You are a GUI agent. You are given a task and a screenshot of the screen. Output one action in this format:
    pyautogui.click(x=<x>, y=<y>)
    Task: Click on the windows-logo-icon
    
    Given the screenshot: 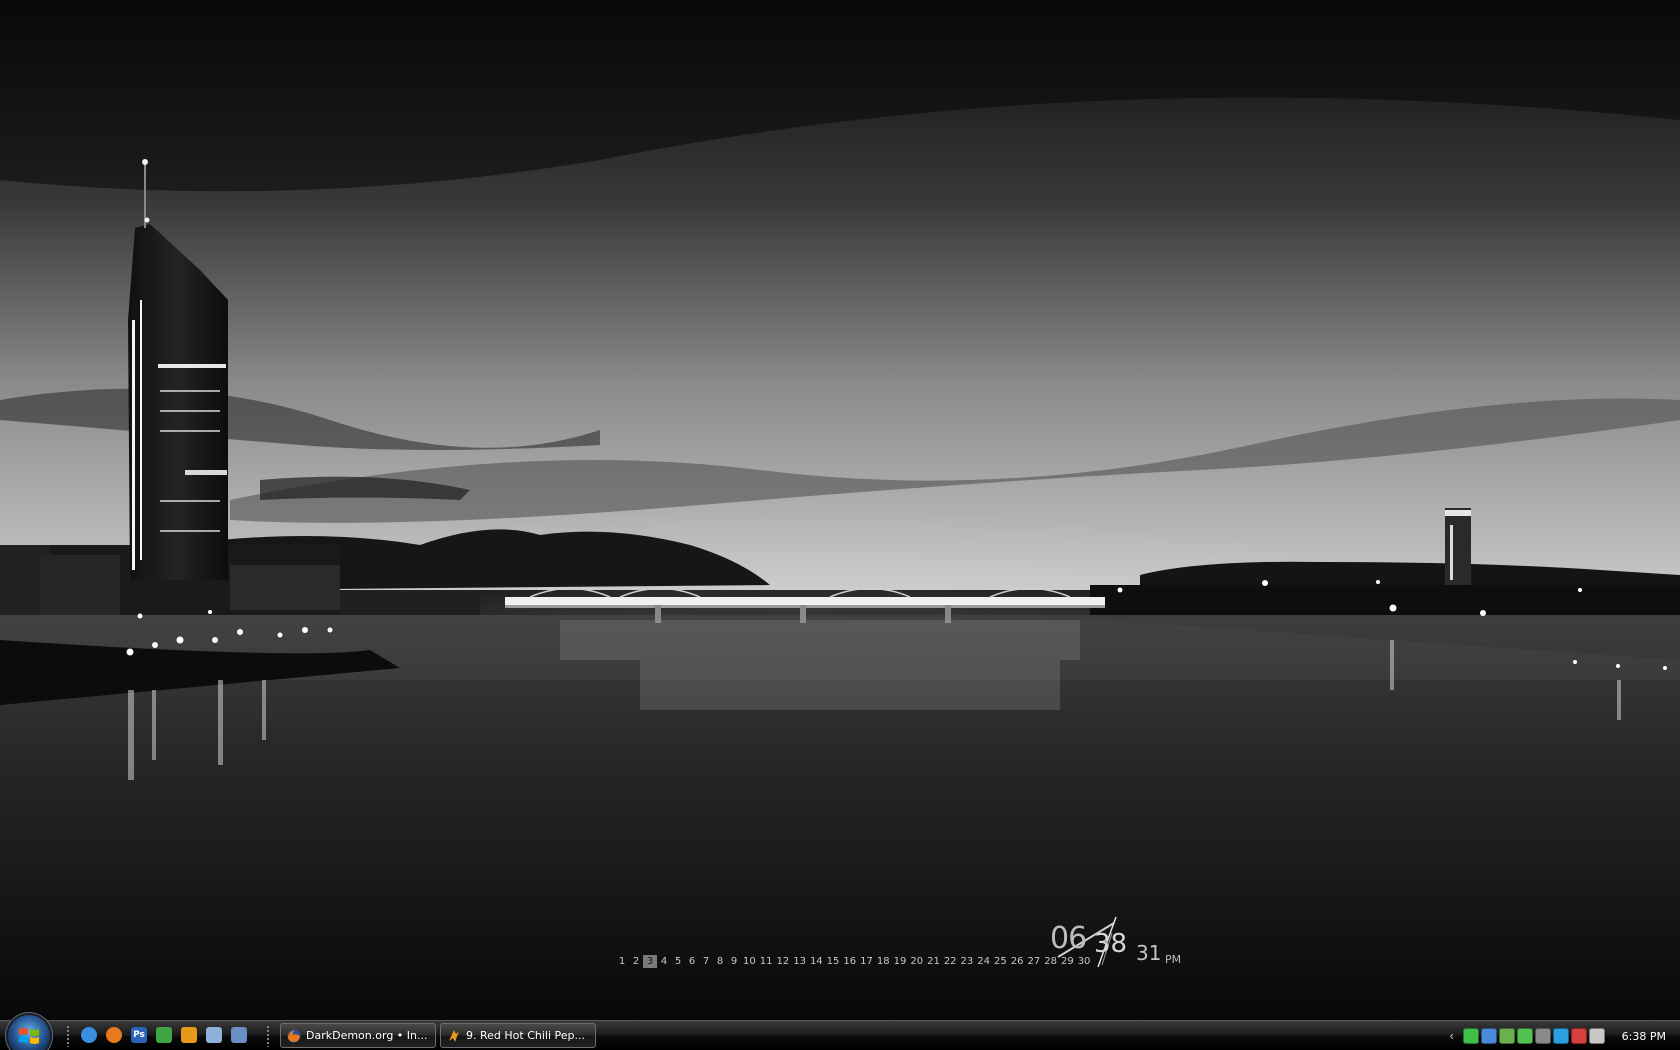 What is the action you would take?
    pyautogui.click(x=29, y=1036)
    